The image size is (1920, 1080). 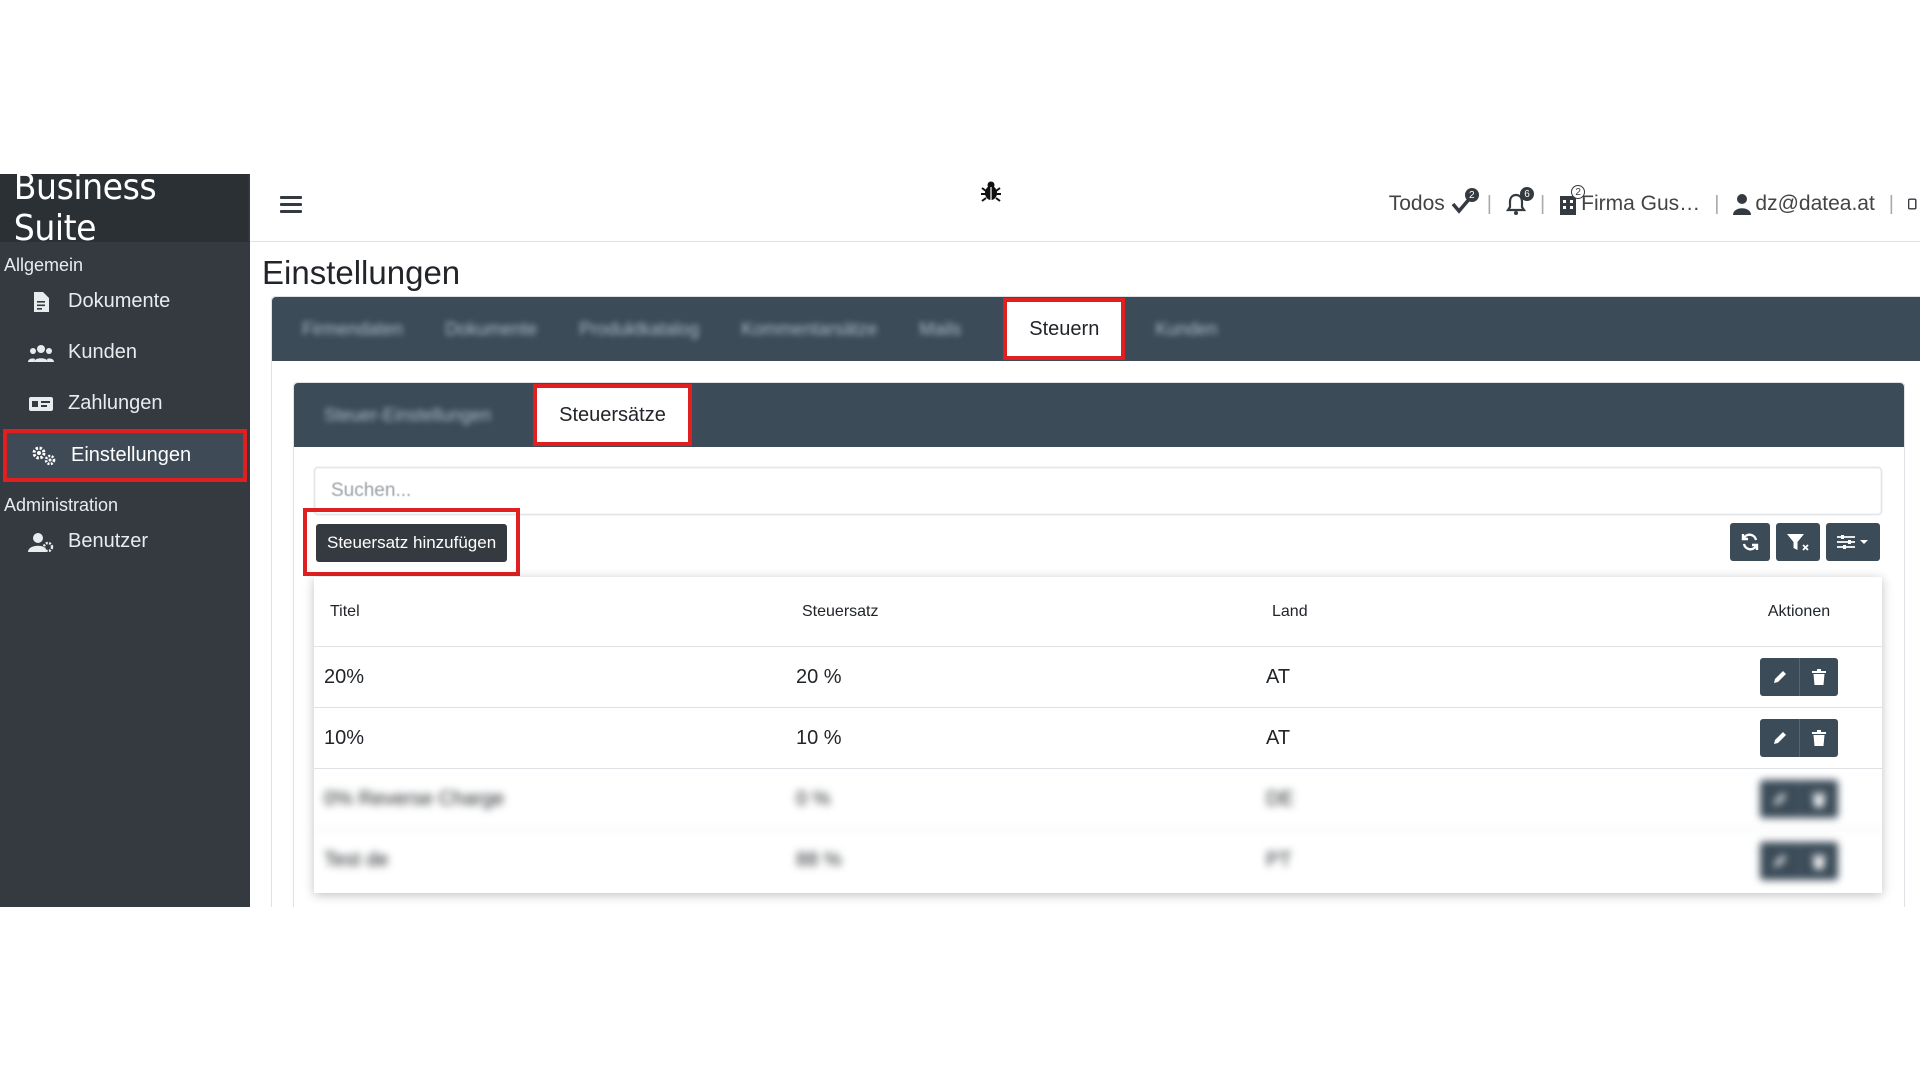 I want to click on sidebar-item-benutzer: Benutzer, so click(x=125, y=541).